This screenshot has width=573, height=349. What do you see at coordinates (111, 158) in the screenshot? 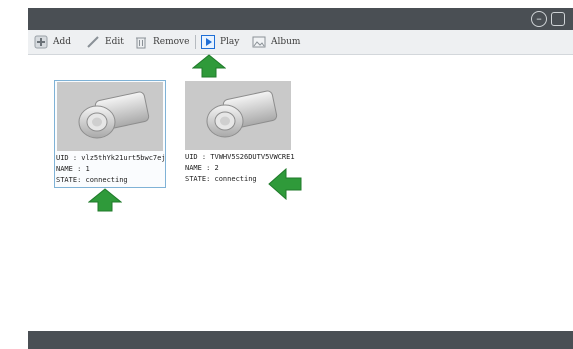
I see `device-uid: UID : vlz5thYk21urt5bwc7ej` at bounding box center [111, 158].